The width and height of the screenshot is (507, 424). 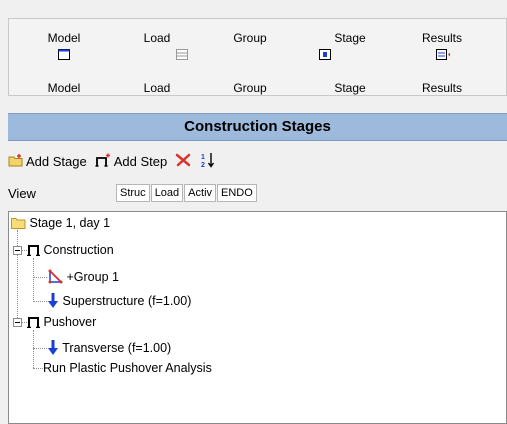 I want to click on tree-item-stage: Stage 1, day 1, so click(x=60, y=223).